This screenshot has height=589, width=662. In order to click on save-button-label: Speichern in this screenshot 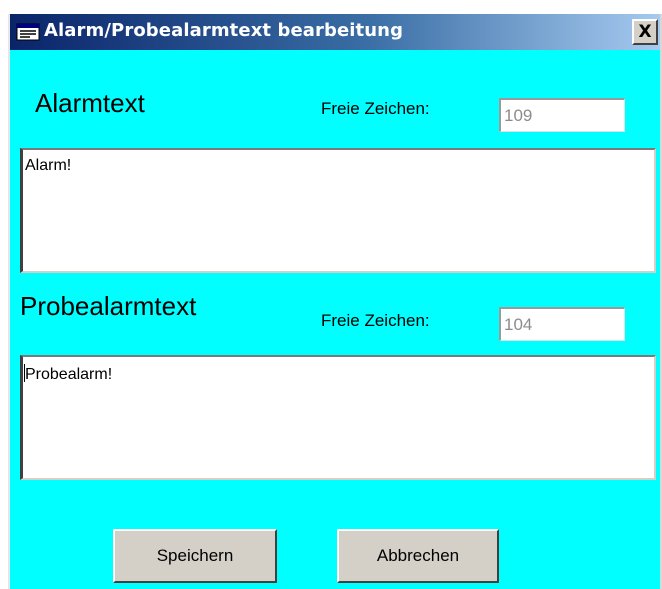, I will do `click(195, 555)`.